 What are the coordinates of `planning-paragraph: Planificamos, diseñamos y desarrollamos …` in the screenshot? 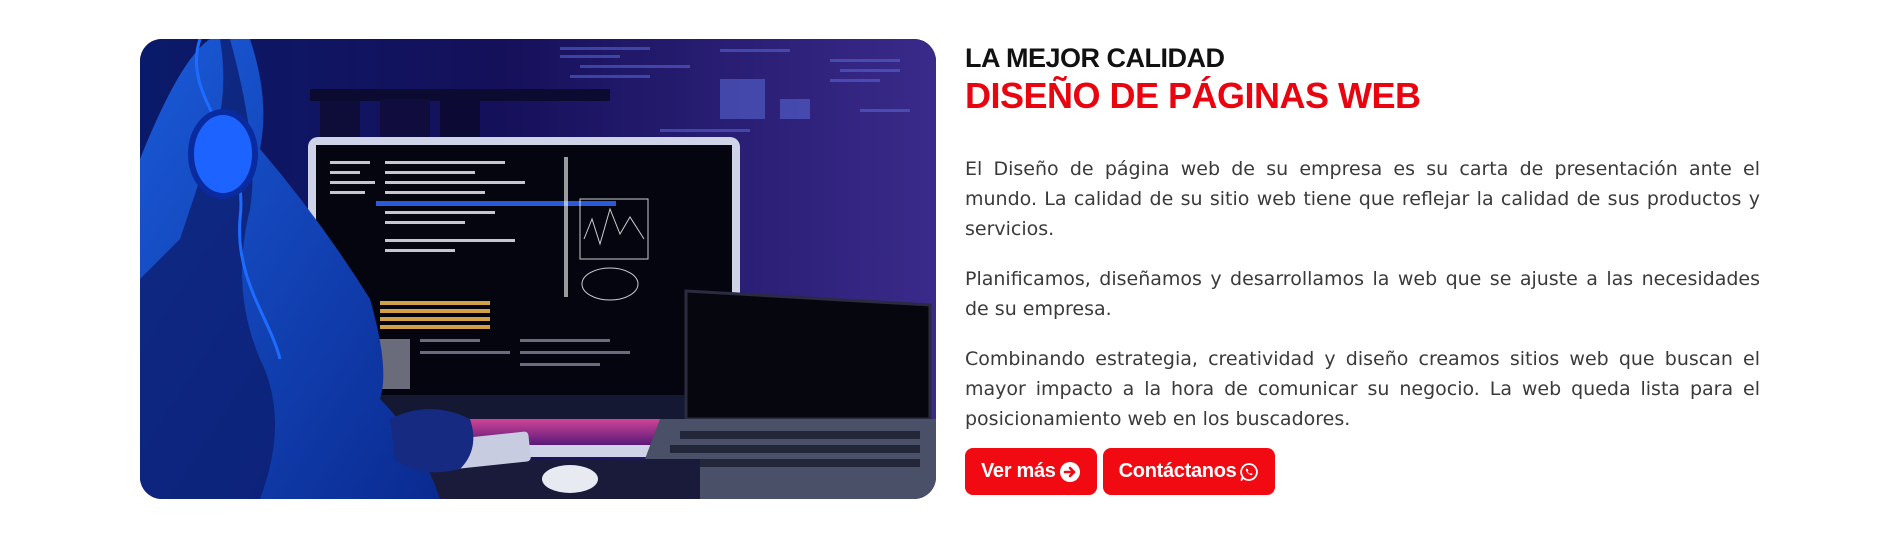 It's located at (1362, 294).